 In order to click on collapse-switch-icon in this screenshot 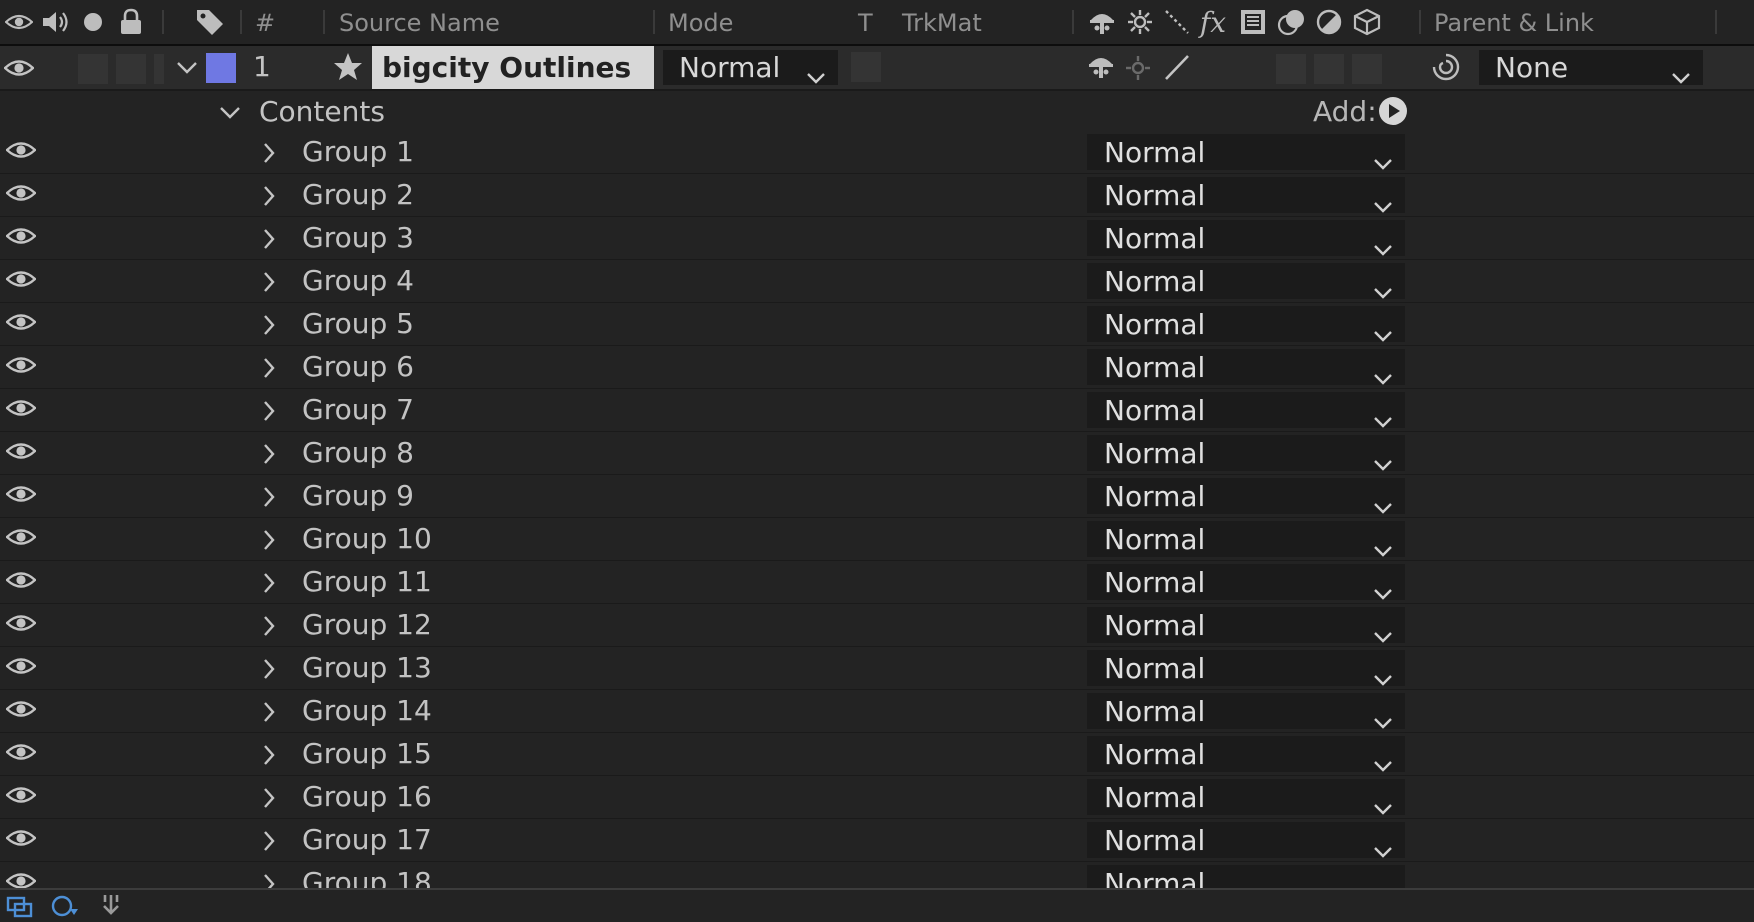, I will do `click(1138, 70)`.